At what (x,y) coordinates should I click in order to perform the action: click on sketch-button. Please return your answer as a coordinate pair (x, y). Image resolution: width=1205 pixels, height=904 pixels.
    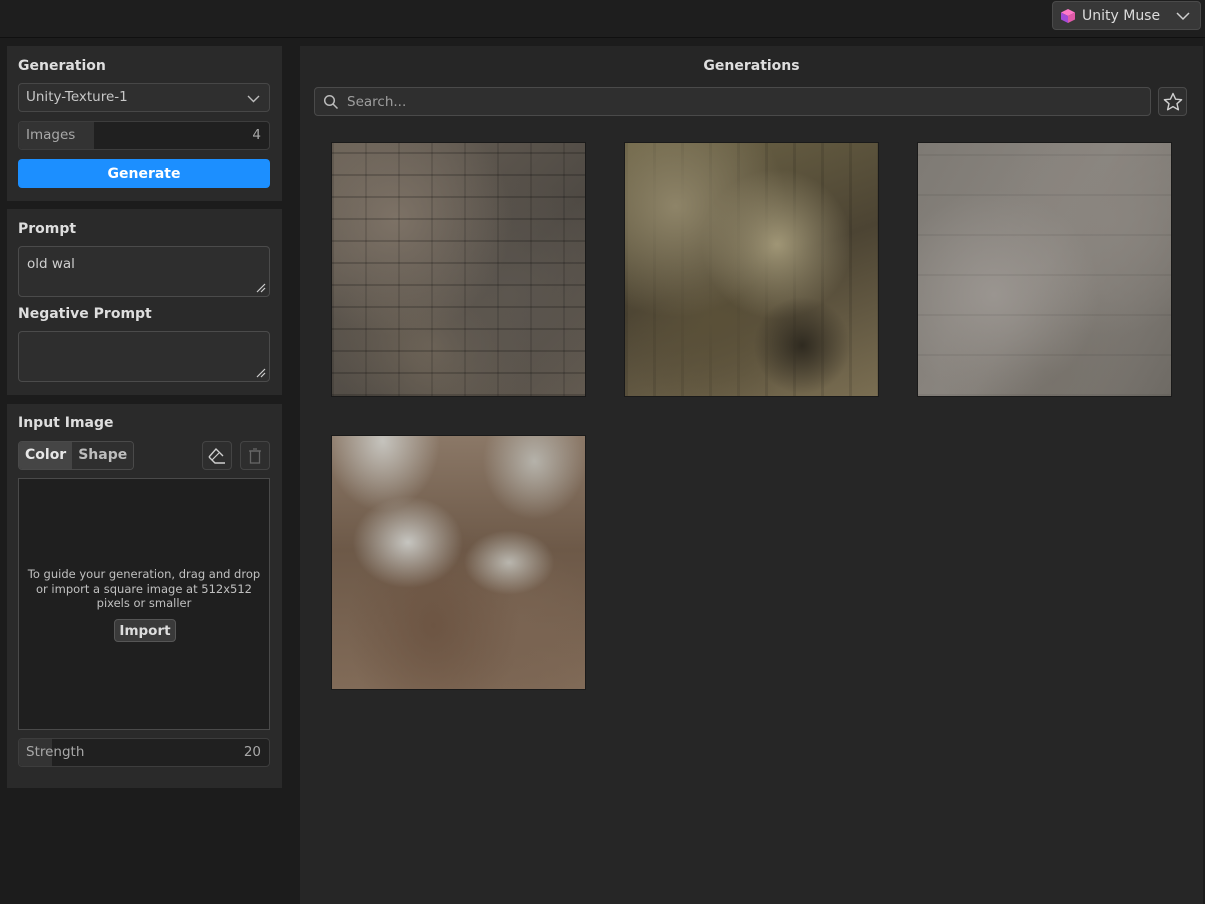
    Looking at the image, I should click on (217, 455).